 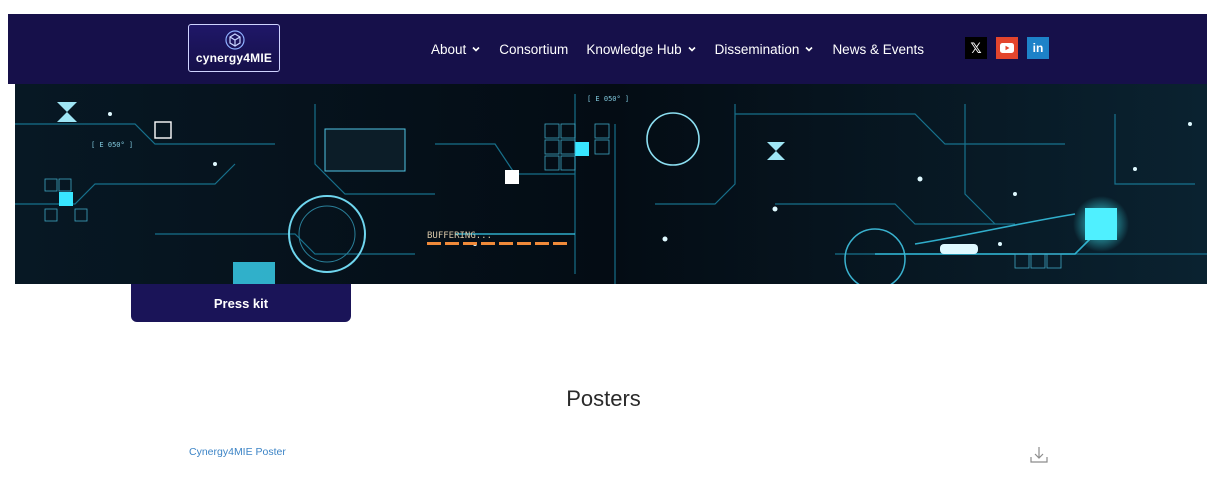 What do you see at coordinates (237, 452) in the screenshot?
I see `poster-link: Cynergy4MIE Poster` at bounding box center [237, 452].